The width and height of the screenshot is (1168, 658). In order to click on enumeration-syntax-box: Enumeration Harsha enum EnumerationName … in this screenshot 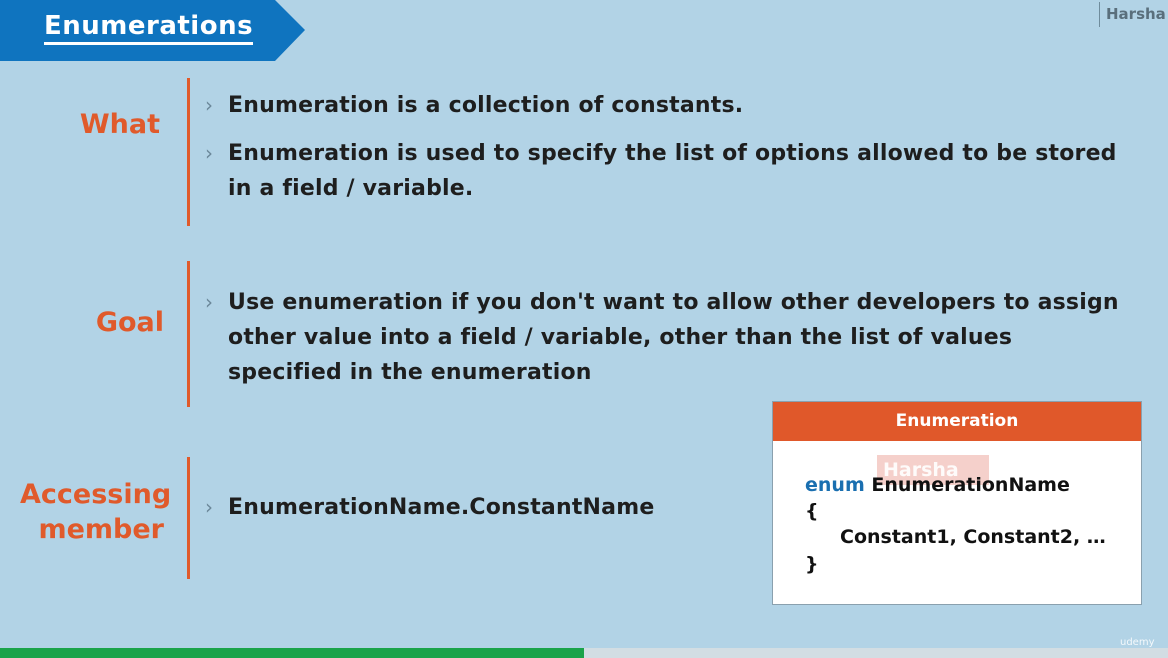, I will do `click(957, 503)`.